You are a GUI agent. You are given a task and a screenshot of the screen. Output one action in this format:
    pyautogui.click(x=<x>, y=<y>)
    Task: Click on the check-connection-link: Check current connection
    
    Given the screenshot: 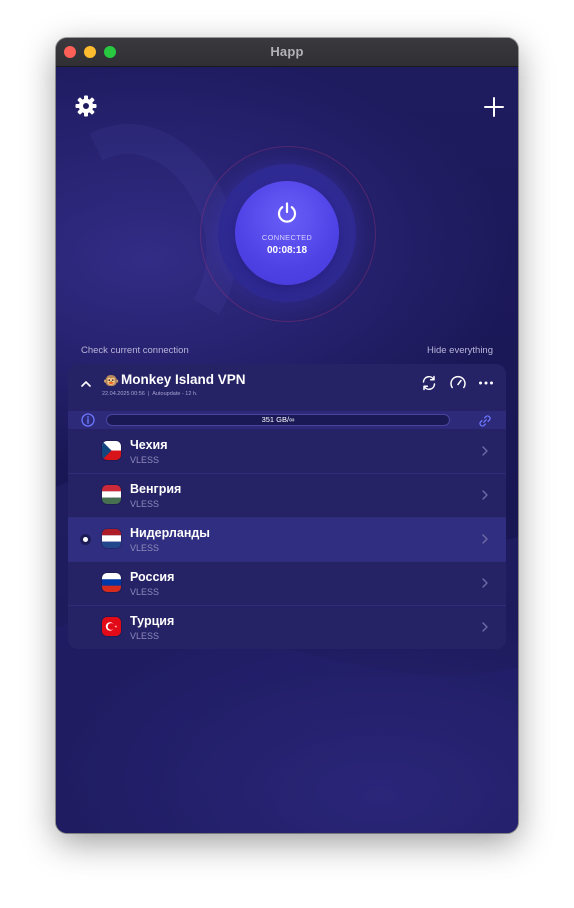 What is the action you would take?
    pyautogui.click(x=135, y=350)
    